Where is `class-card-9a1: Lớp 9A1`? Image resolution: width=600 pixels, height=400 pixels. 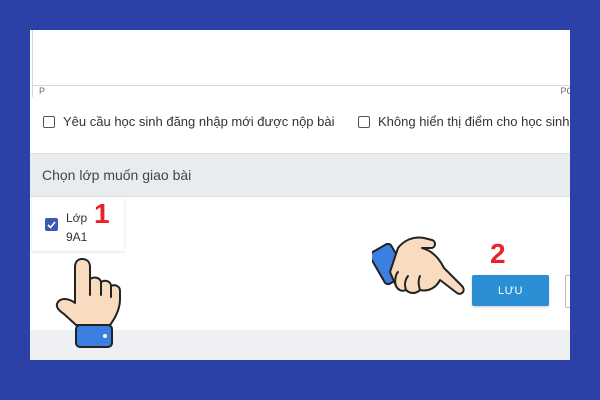 class-card-9a1: Lớp 9A1 is located at coordinates (78, 224).